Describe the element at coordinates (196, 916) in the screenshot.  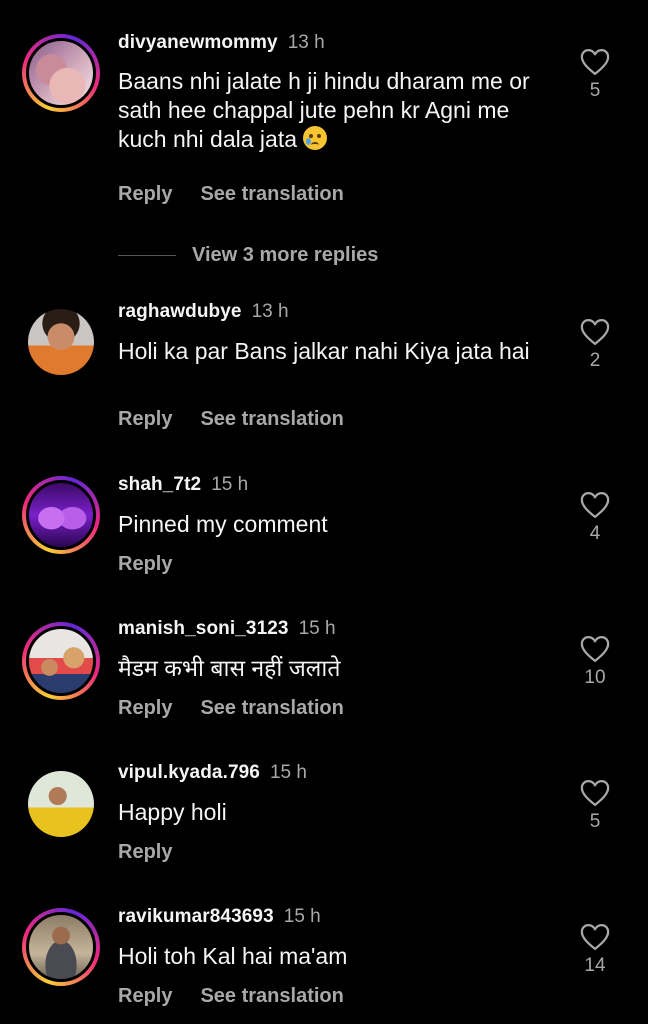
I see `username: ravikumar843693` at that location.